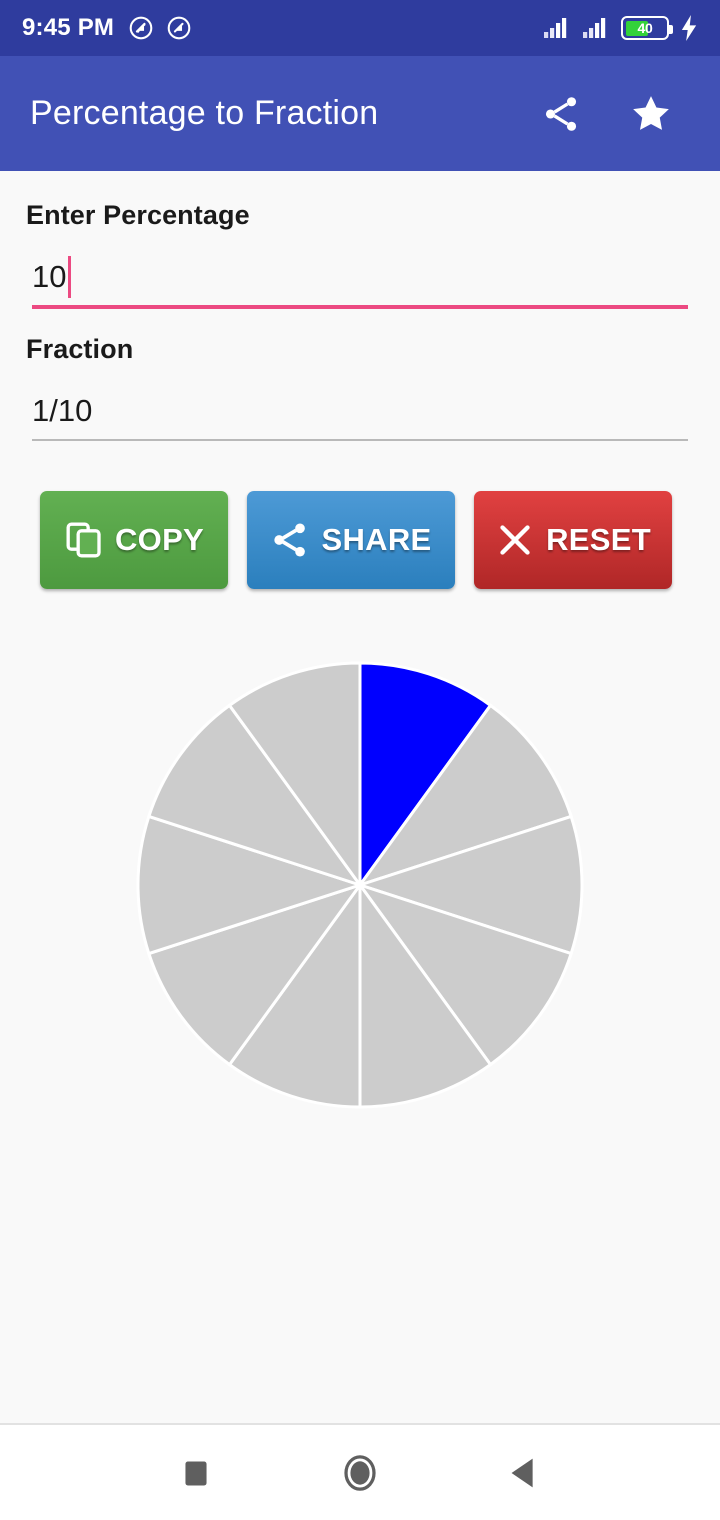 Image resolution: width=720 pixels, height=1520 pixels. I want to click on battery-icon: 40, so click(647, 28).